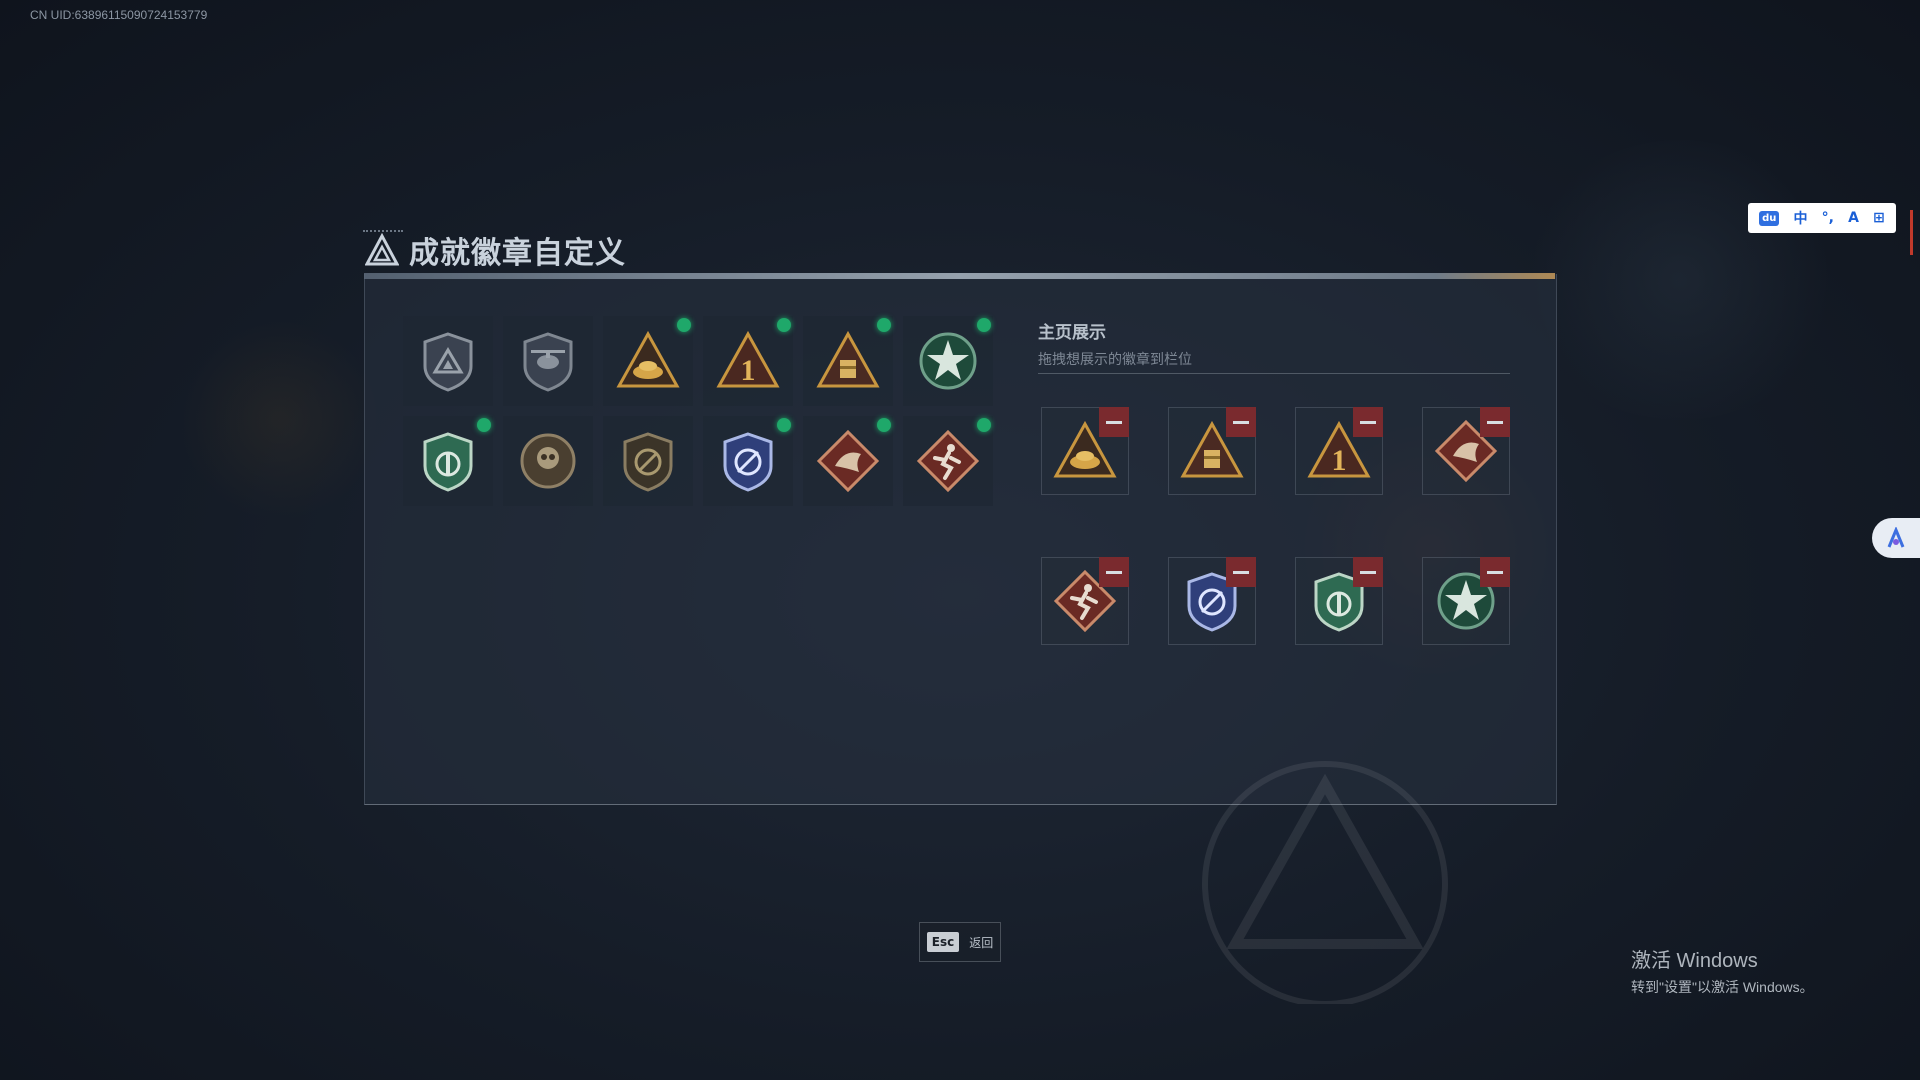 The width and height of the screenshot is (1920, 1080). Describe the element at coordinates (981, 942) in the screenshot. I see `back-label: 返回` at that location.